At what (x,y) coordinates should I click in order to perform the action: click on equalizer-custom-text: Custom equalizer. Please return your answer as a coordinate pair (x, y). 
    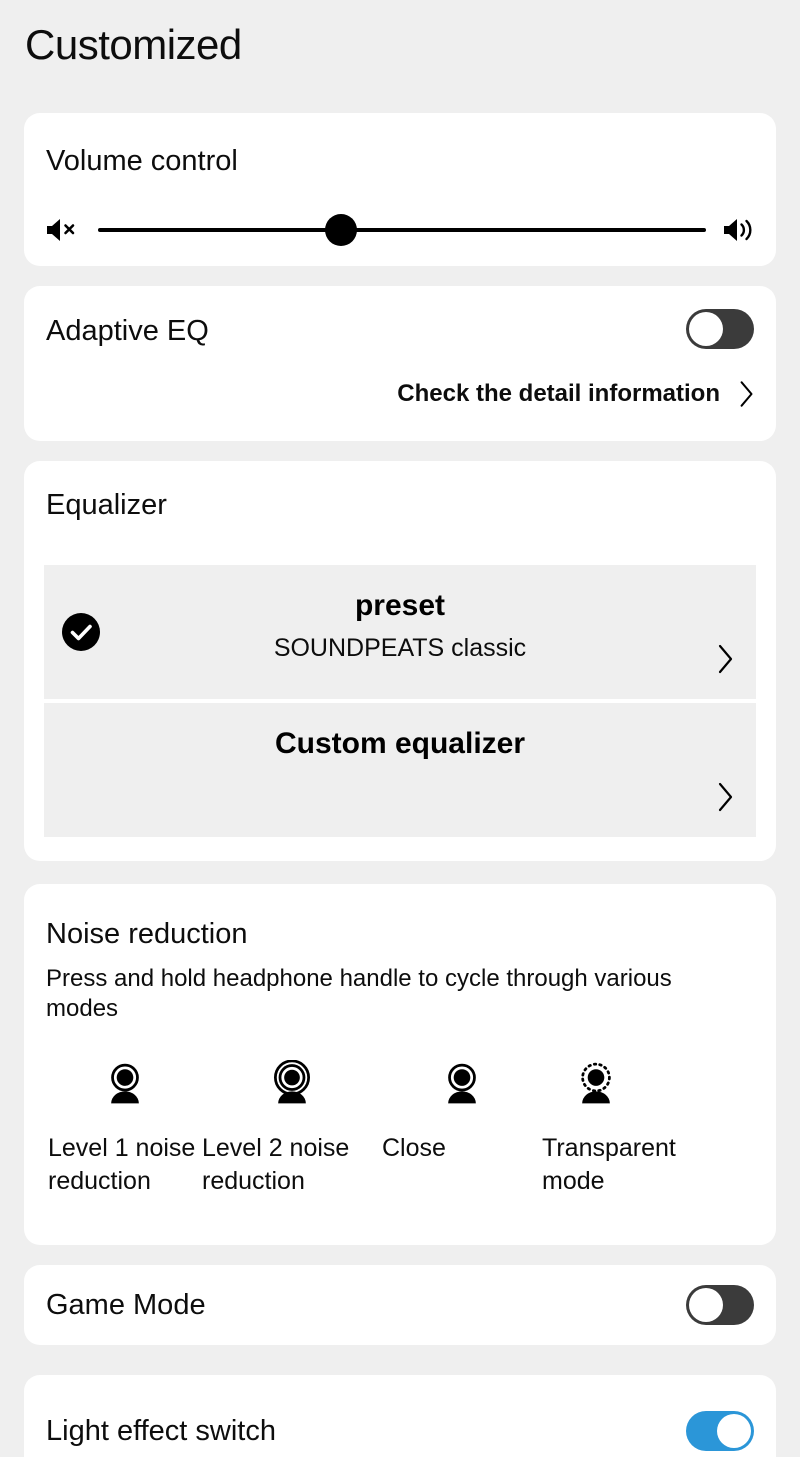
    Looking at the image, I should click on (400, 770).